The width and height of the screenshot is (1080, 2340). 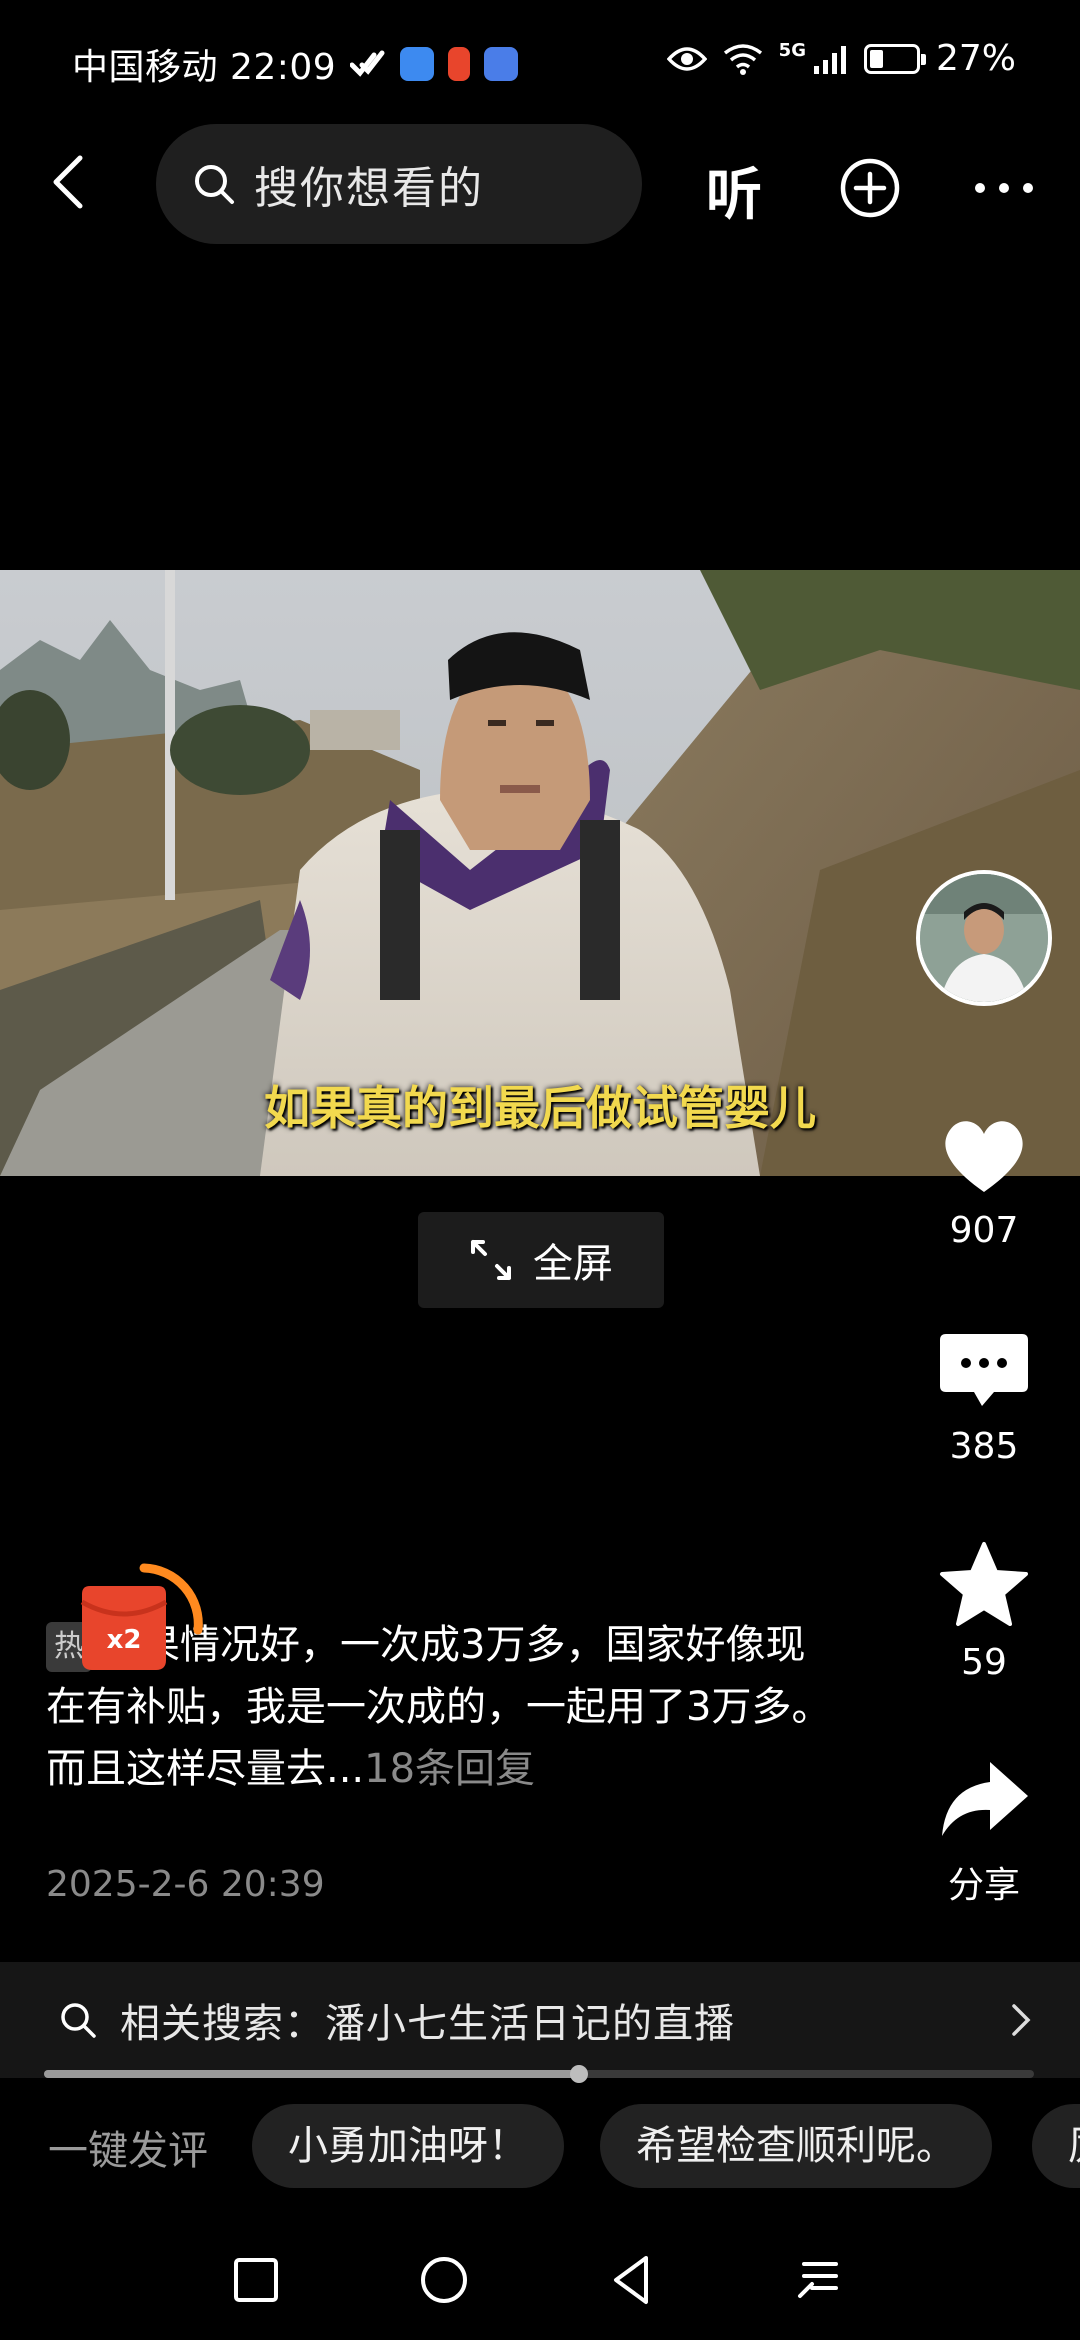 I want to click on share-button: 分享, so click(x=984, y=1830).